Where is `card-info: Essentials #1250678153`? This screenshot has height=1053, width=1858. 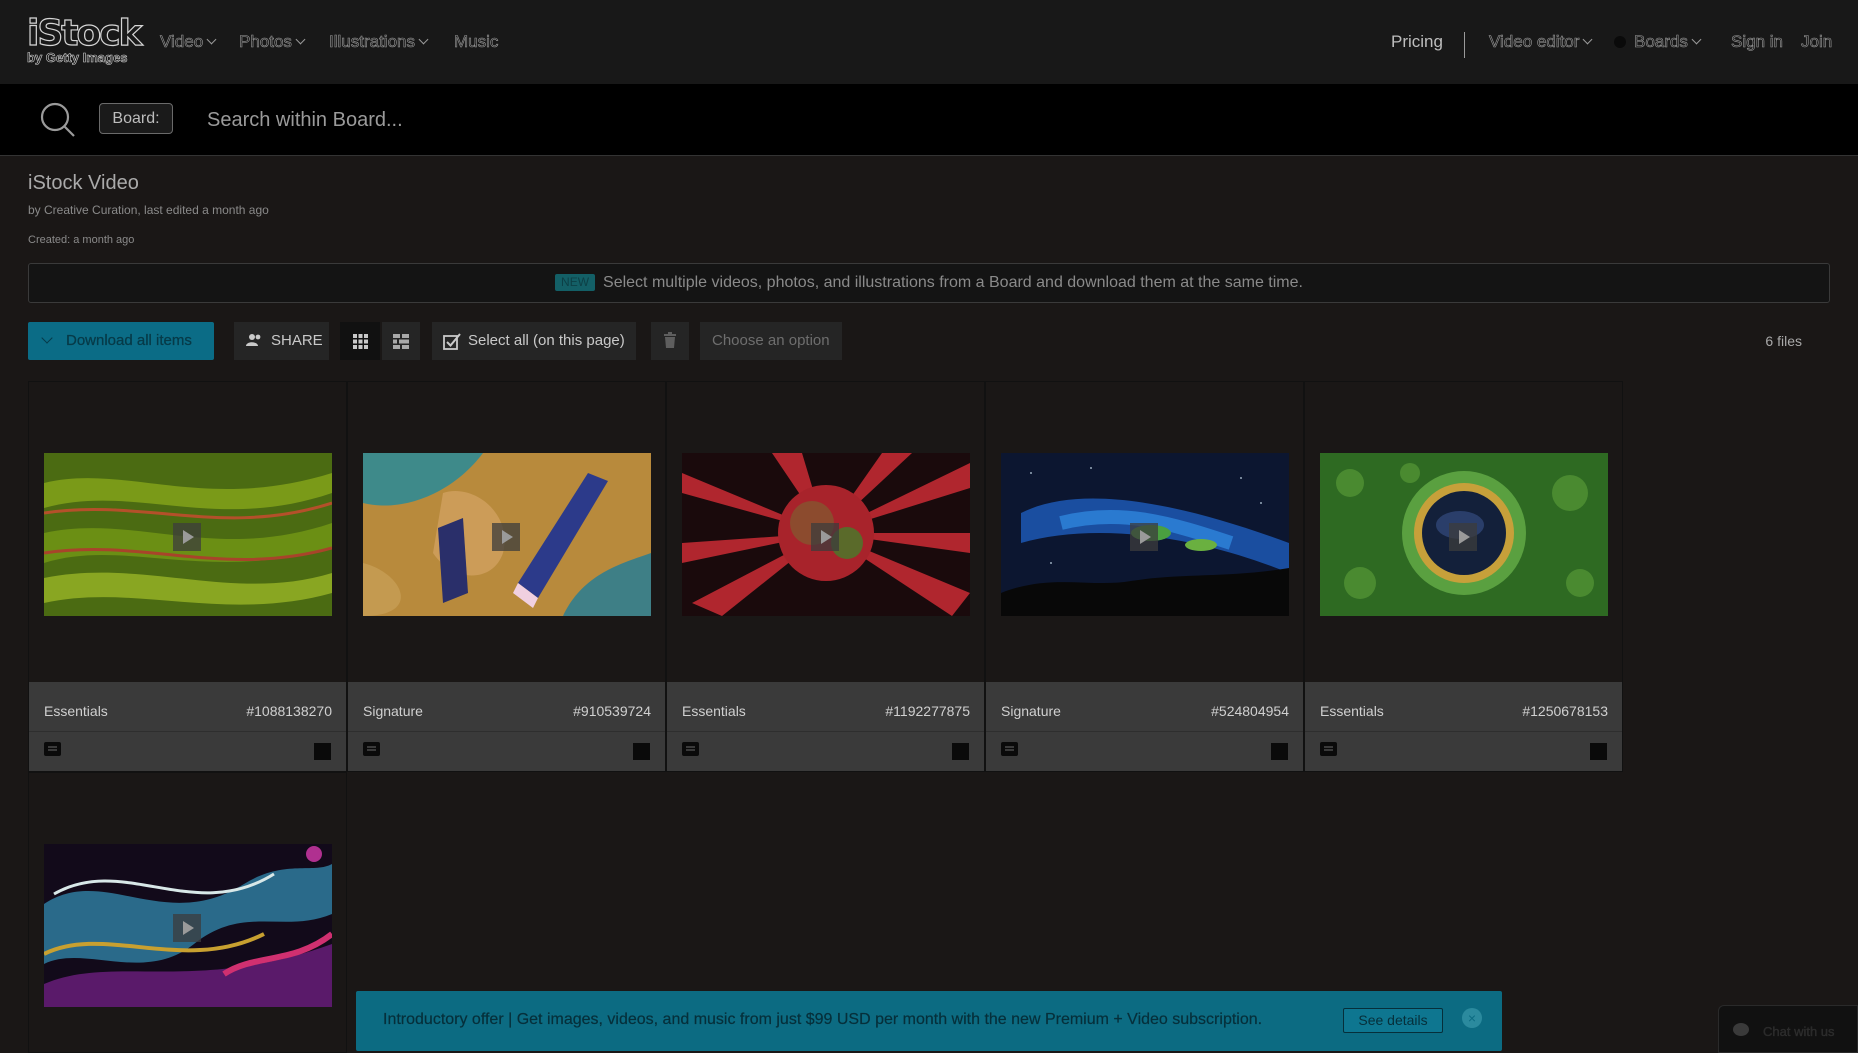
card-info: Essentials #1250678153 is located at coordinates (1463, 726).